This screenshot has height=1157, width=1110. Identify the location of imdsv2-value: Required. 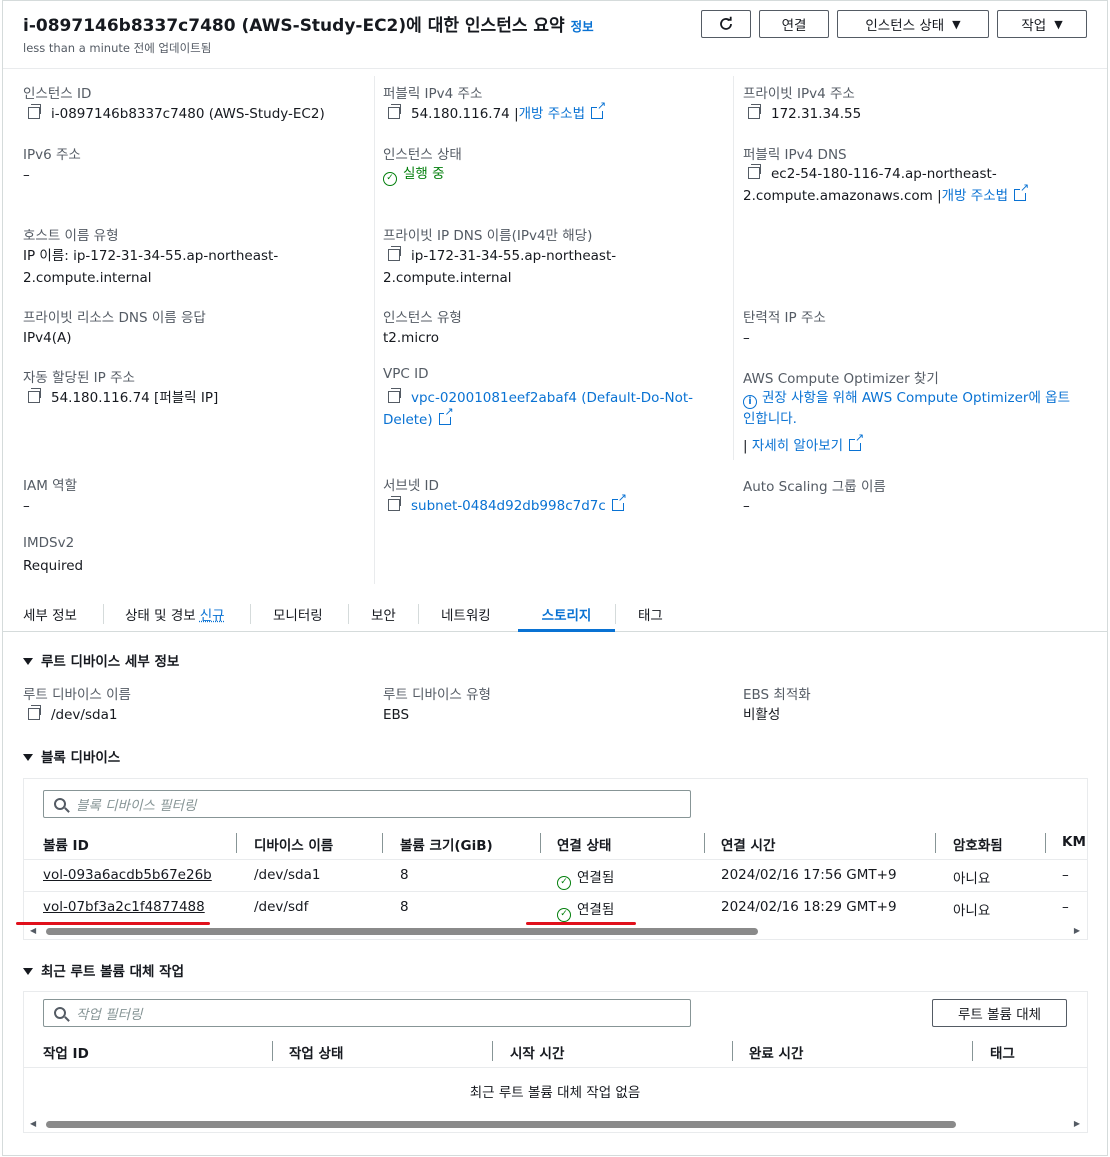
(53, 566).